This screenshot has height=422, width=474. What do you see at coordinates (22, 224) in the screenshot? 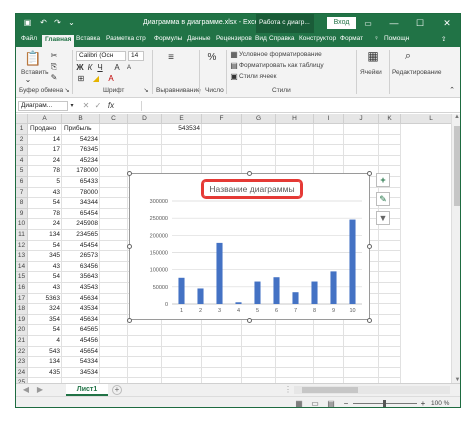
I see `row-header: 10` at bounding box center [22, 224].